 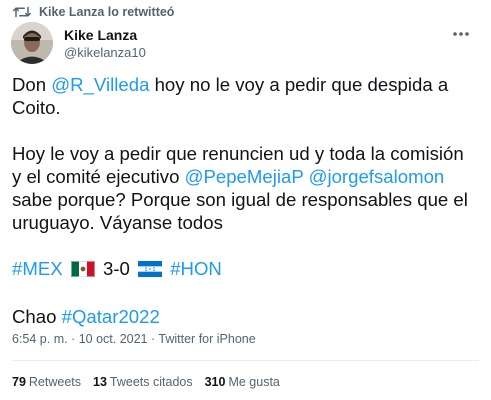 What do you see at coordinates (242, 382) in the screenshot?
I see `likes-stat: 310 Me gusta` at bounding box center [242, 382].